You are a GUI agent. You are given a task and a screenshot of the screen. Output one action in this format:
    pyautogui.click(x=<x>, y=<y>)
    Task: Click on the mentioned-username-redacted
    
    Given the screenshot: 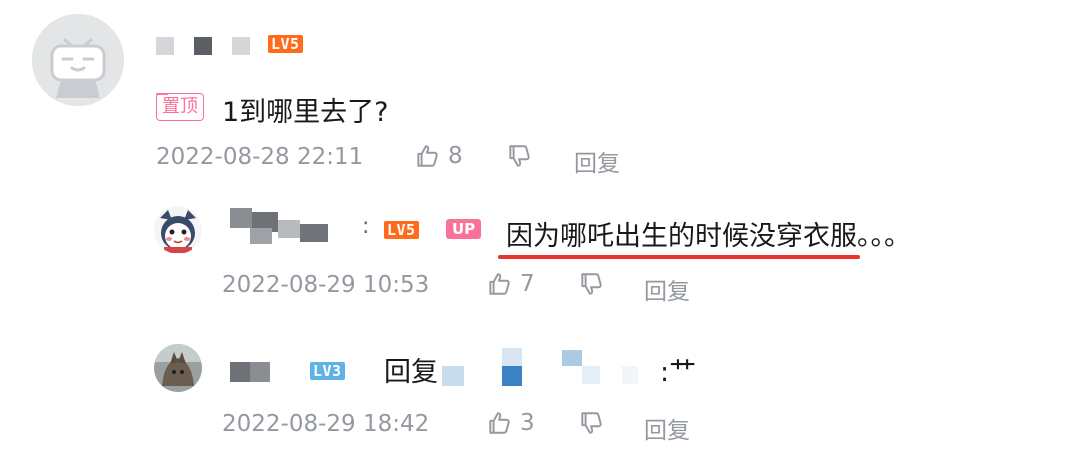 What is the action you would take?
    pyautogui.click(x=542, y=368)
    